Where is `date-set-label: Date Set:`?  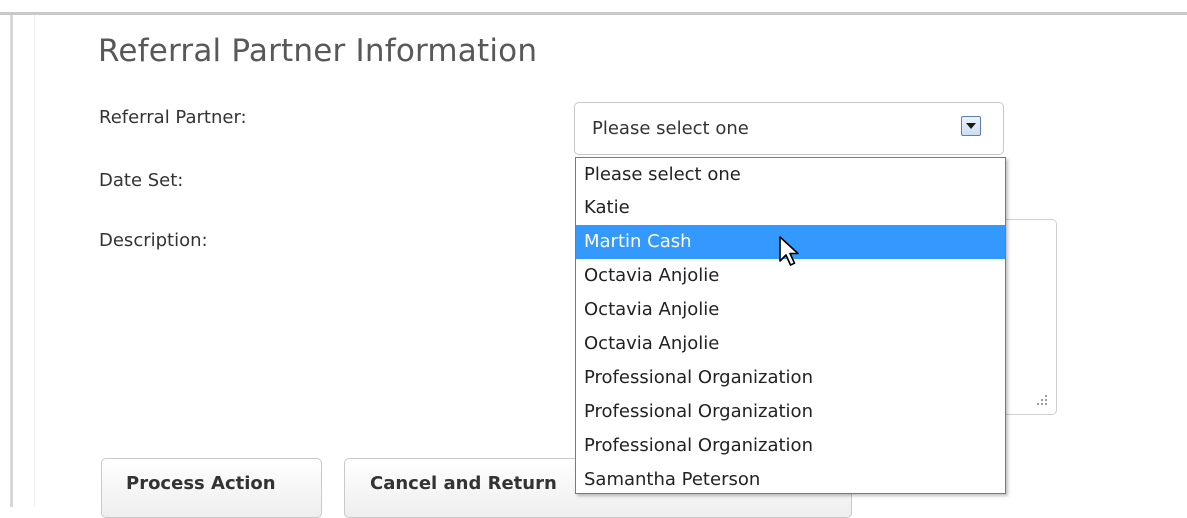 date-set-label: Date Set: is located at coordinates (141, 180).